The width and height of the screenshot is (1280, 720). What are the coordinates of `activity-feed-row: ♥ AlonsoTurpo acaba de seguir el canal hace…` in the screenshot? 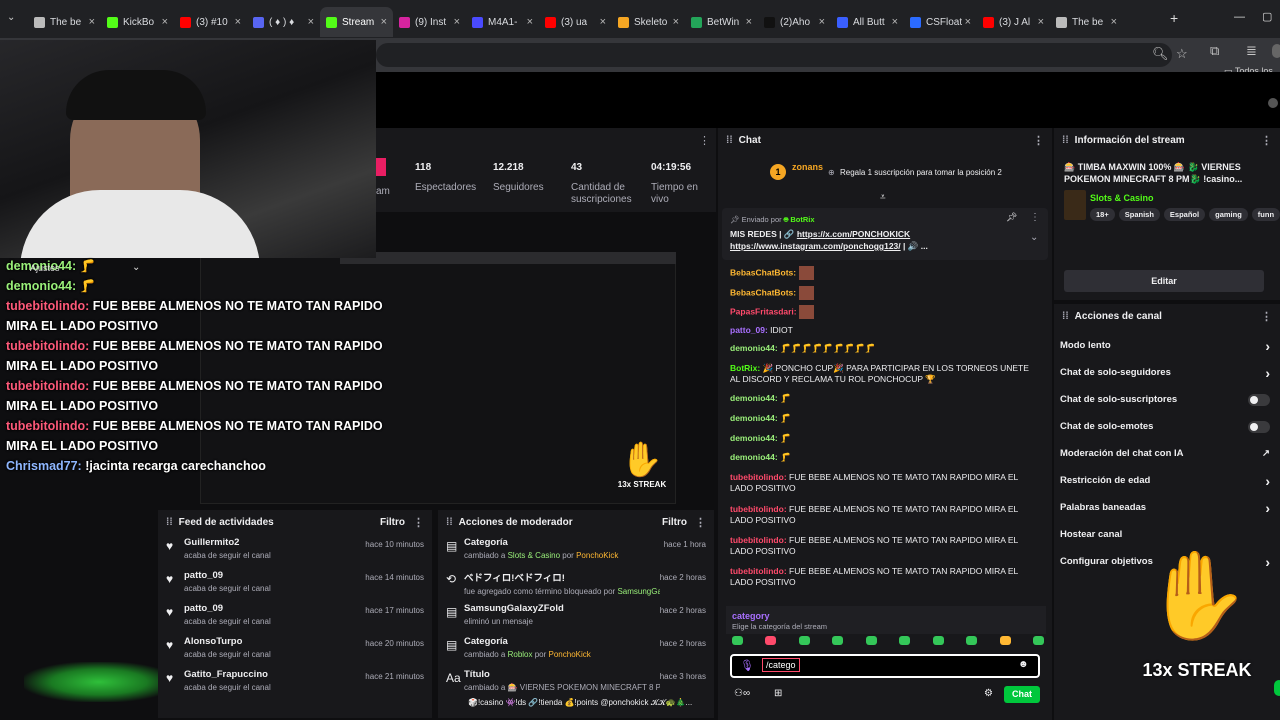 It's located at (295, 652).